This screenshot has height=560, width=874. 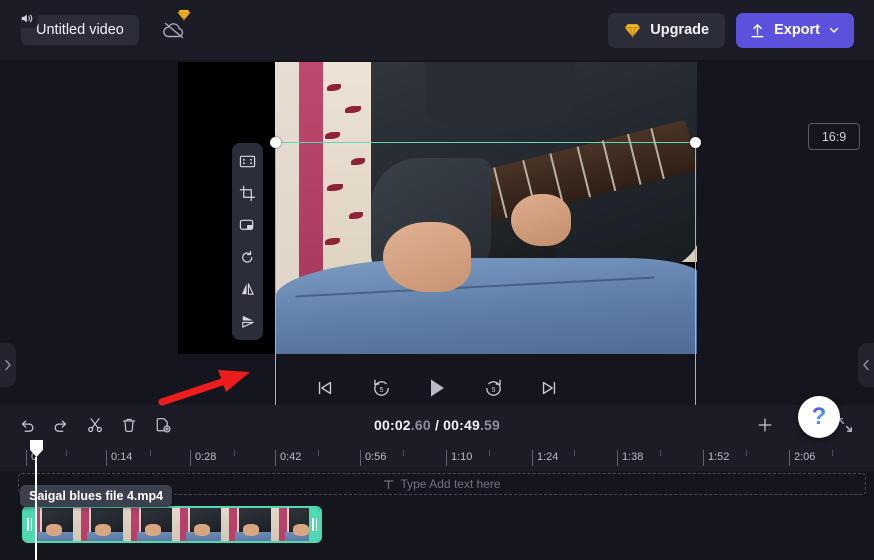 I want to click on ruler-tick-label: 2:06, so click(x=805, y=457).